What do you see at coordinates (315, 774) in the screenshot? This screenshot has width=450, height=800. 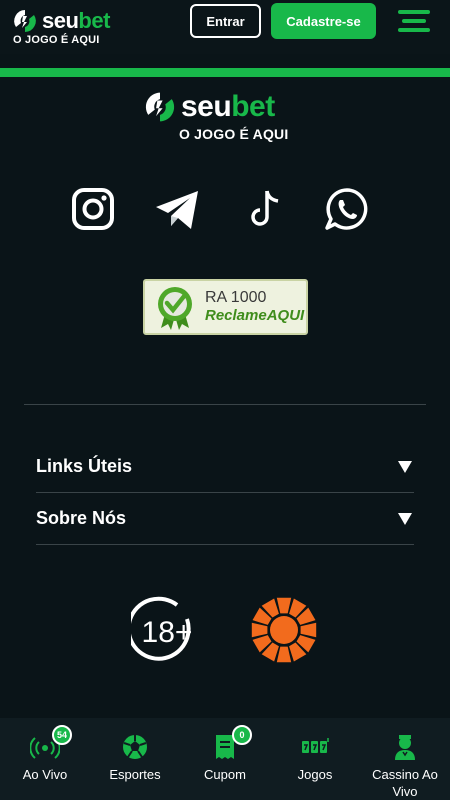 I see `nav-label: Jogos` at bounding box center [315, 774].